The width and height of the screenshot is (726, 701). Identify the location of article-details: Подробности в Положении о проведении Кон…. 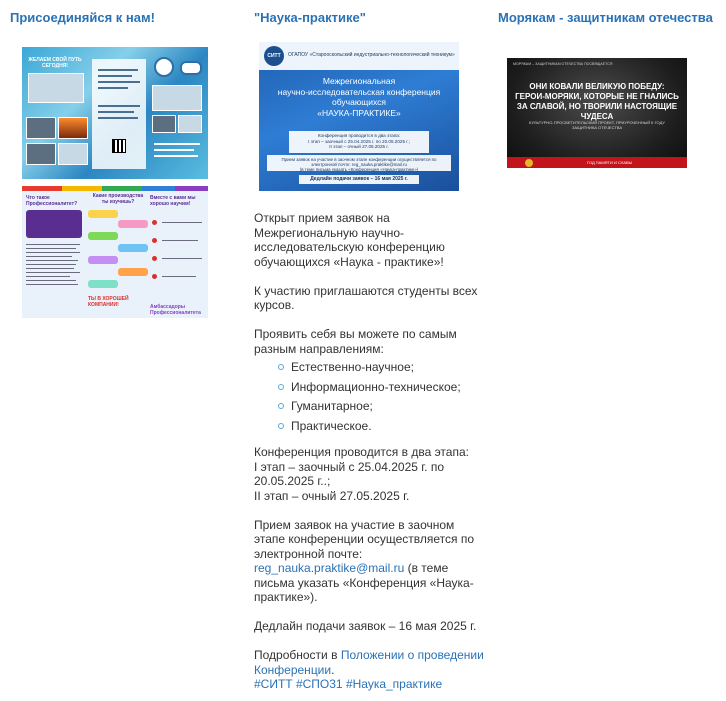
(369, 669).